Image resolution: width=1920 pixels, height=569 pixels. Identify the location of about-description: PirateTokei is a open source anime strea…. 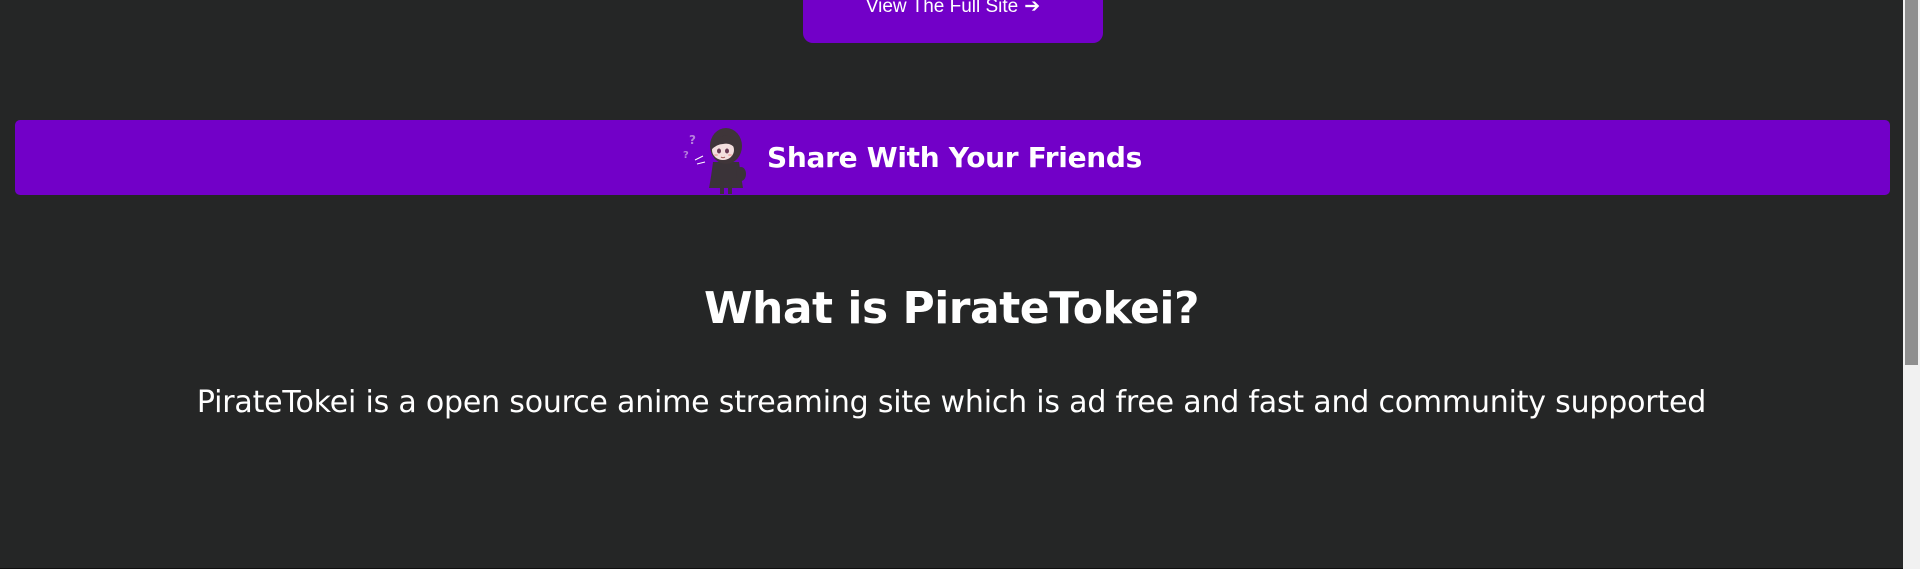
(951, 402).